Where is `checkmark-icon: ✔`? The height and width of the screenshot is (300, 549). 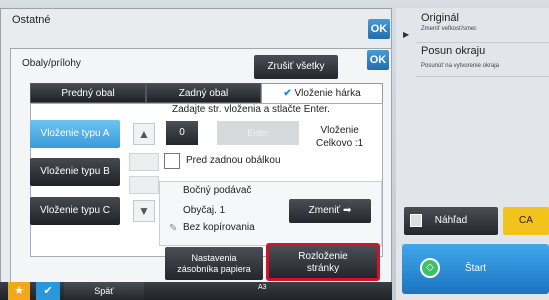
checkmark-icon: ✔ is located at coordinates (48, 291).